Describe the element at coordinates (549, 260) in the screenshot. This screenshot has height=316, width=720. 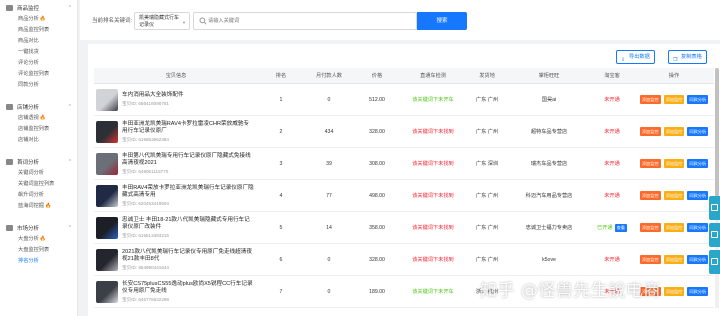
I see `shop-cell: k5ove` at that location.